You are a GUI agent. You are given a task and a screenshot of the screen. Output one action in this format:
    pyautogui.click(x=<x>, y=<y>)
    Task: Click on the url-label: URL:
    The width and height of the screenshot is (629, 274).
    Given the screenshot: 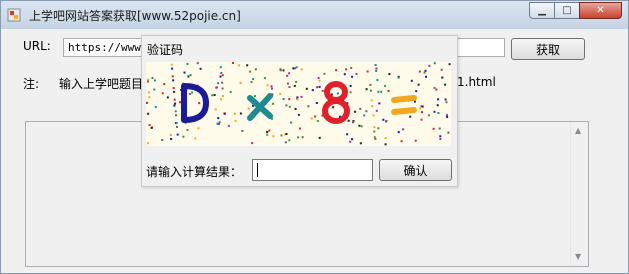 What is the action you would take?
    pyautogui.click(x=37, y=46)
    